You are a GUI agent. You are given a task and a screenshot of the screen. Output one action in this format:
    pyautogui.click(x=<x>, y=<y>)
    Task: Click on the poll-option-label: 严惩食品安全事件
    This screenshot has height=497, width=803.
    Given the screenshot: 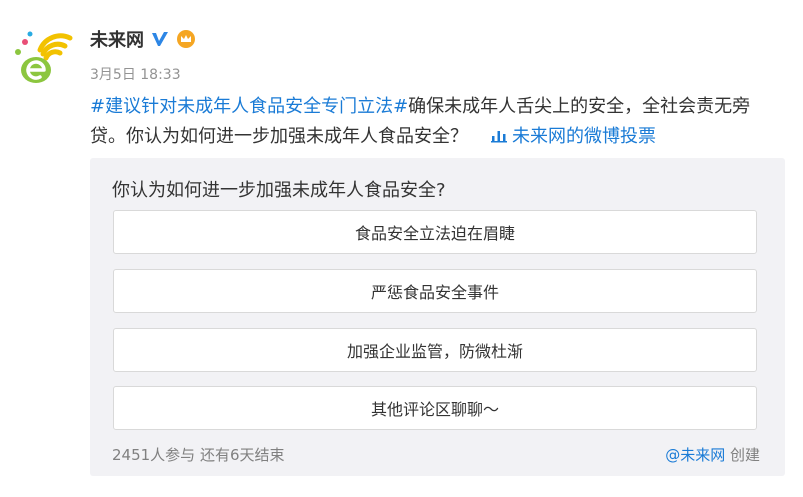 What is the action you would take?
    pyautogui.click(x=434, y=292)
    